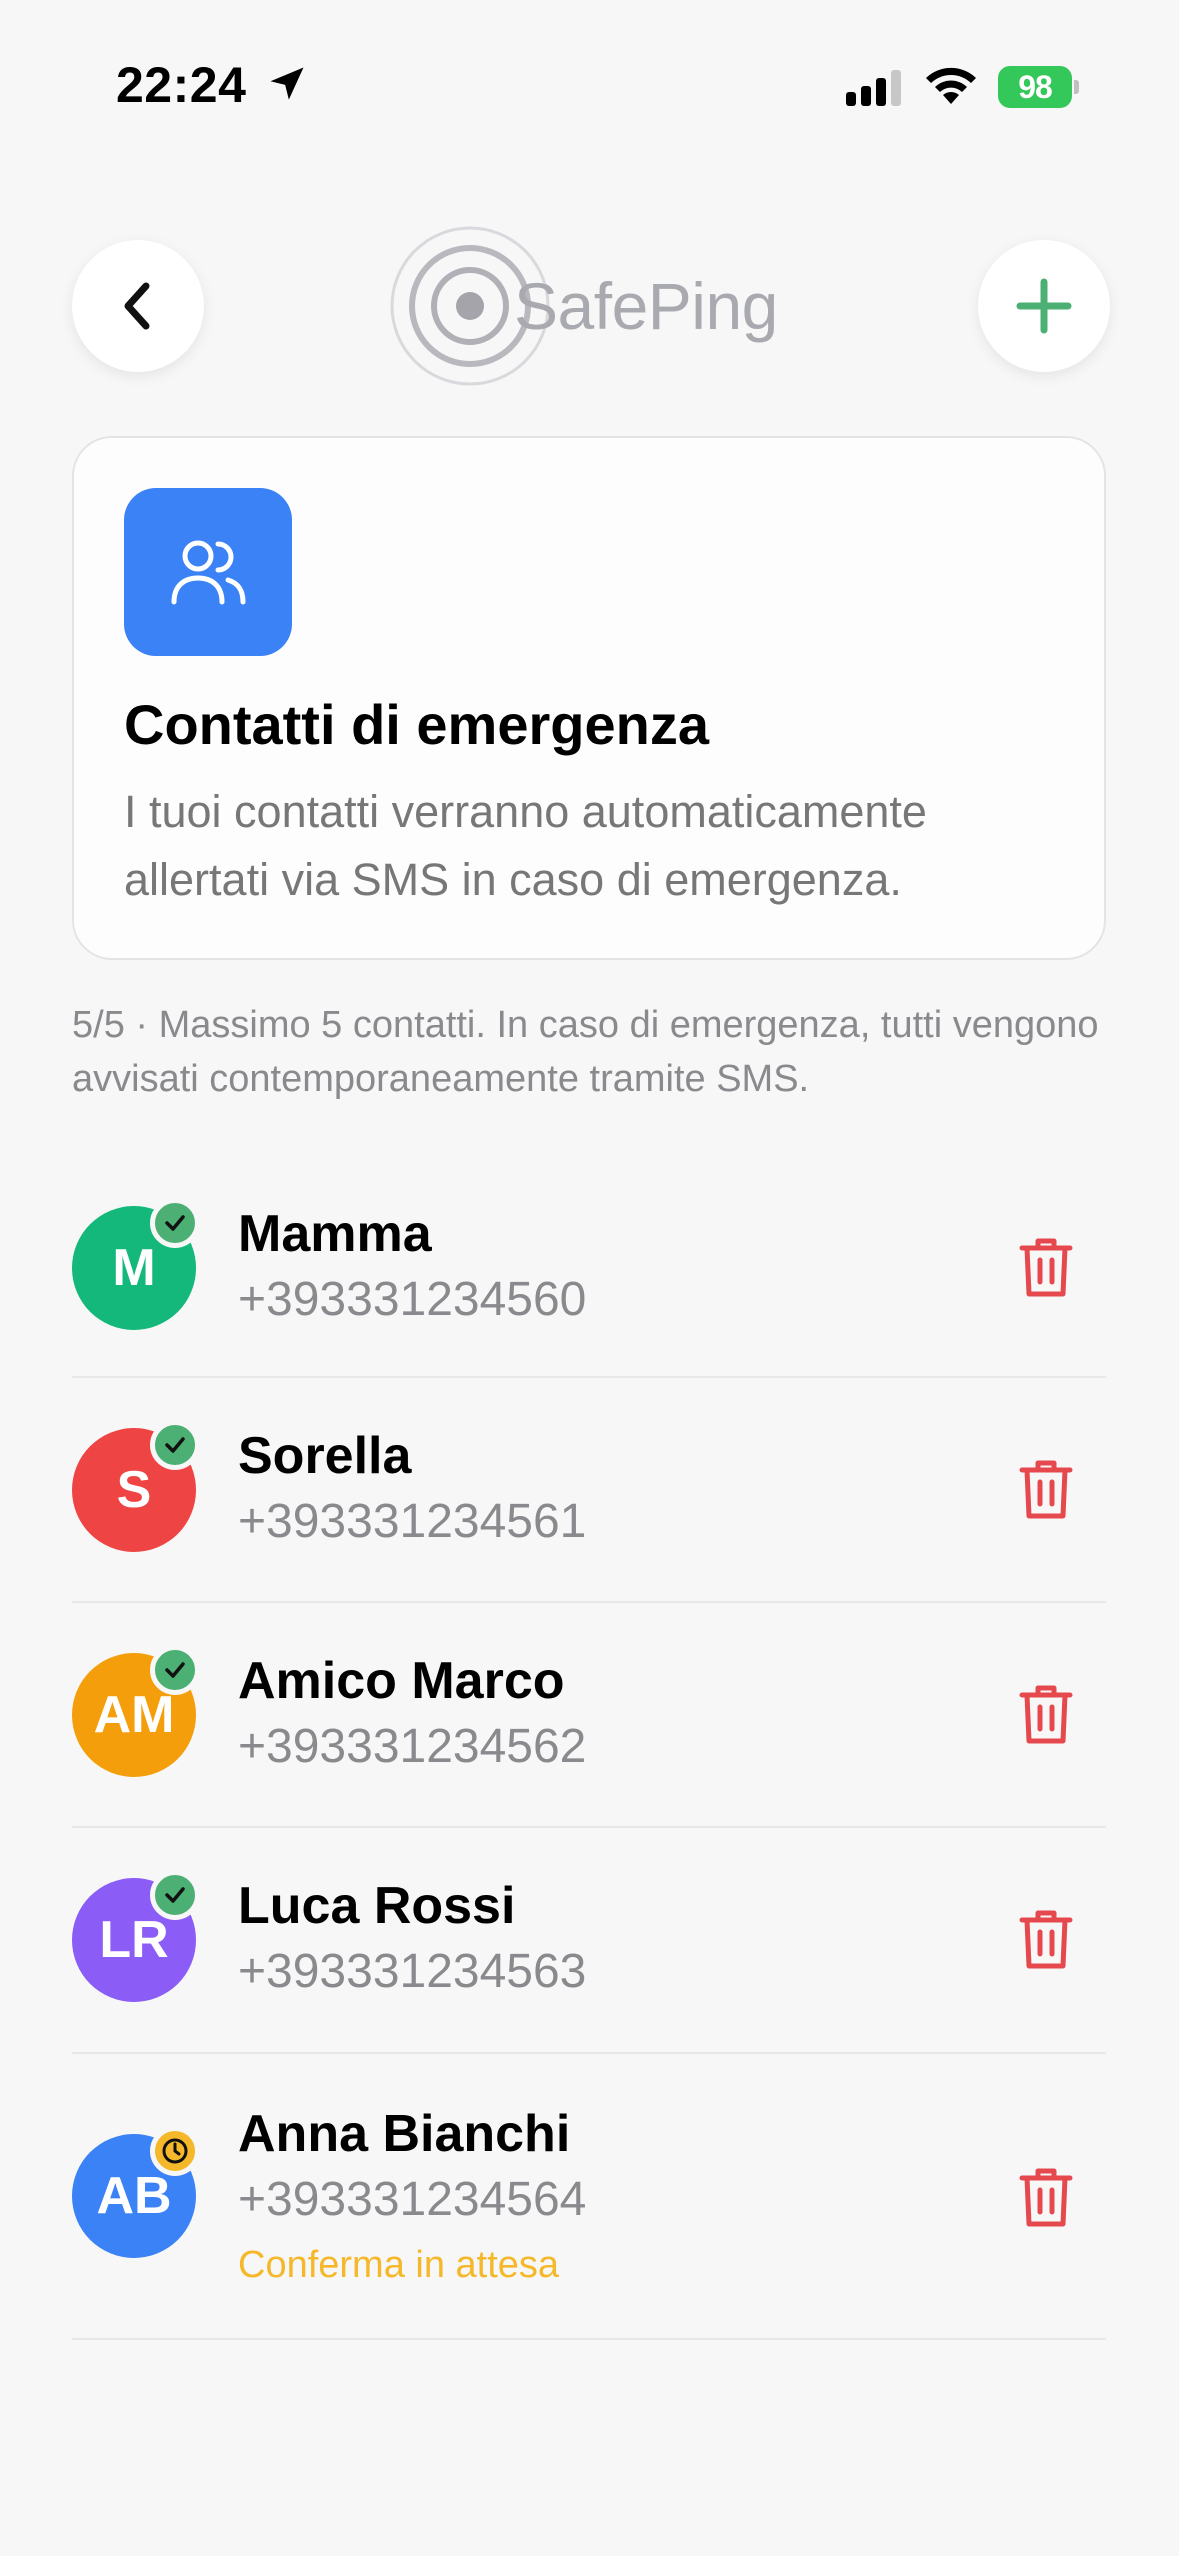  I want to click on chevron-left-icon, so click(137, 306).